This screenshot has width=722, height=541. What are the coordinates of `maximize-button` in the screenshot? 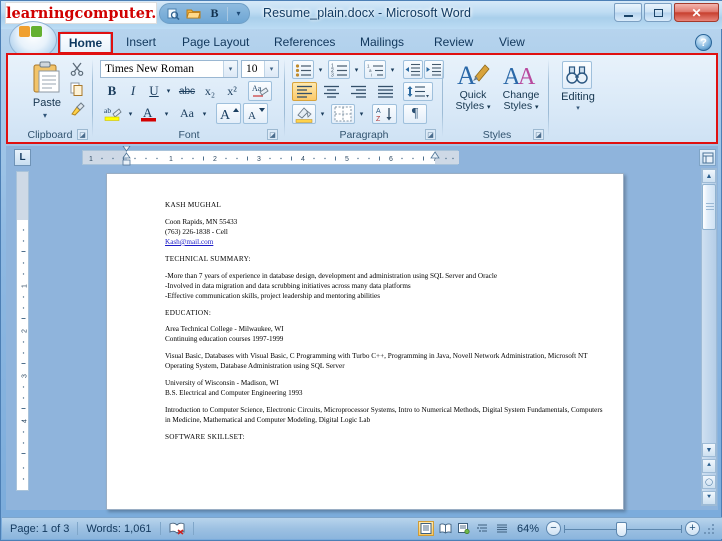 It's located at (658, 12).